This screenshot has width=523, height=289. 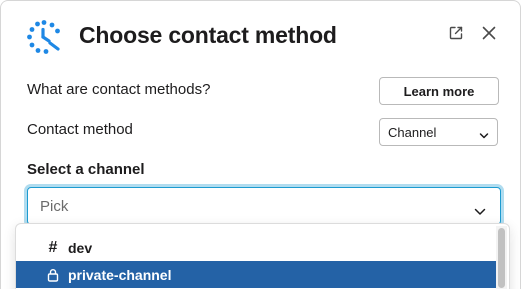 What do you see at coordinates (208, 35) in the screenshot?
I see `modal-title: Choose contact method` at bounding box center [208, 35].